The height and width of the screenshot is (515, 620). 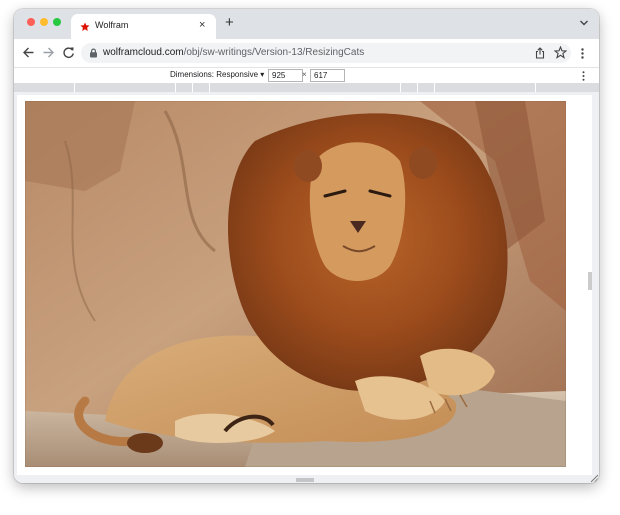 What do you see at coordinates (582, 53) in the screenshot?
I see `more-vert-icon` at bounding box center [582, 53].